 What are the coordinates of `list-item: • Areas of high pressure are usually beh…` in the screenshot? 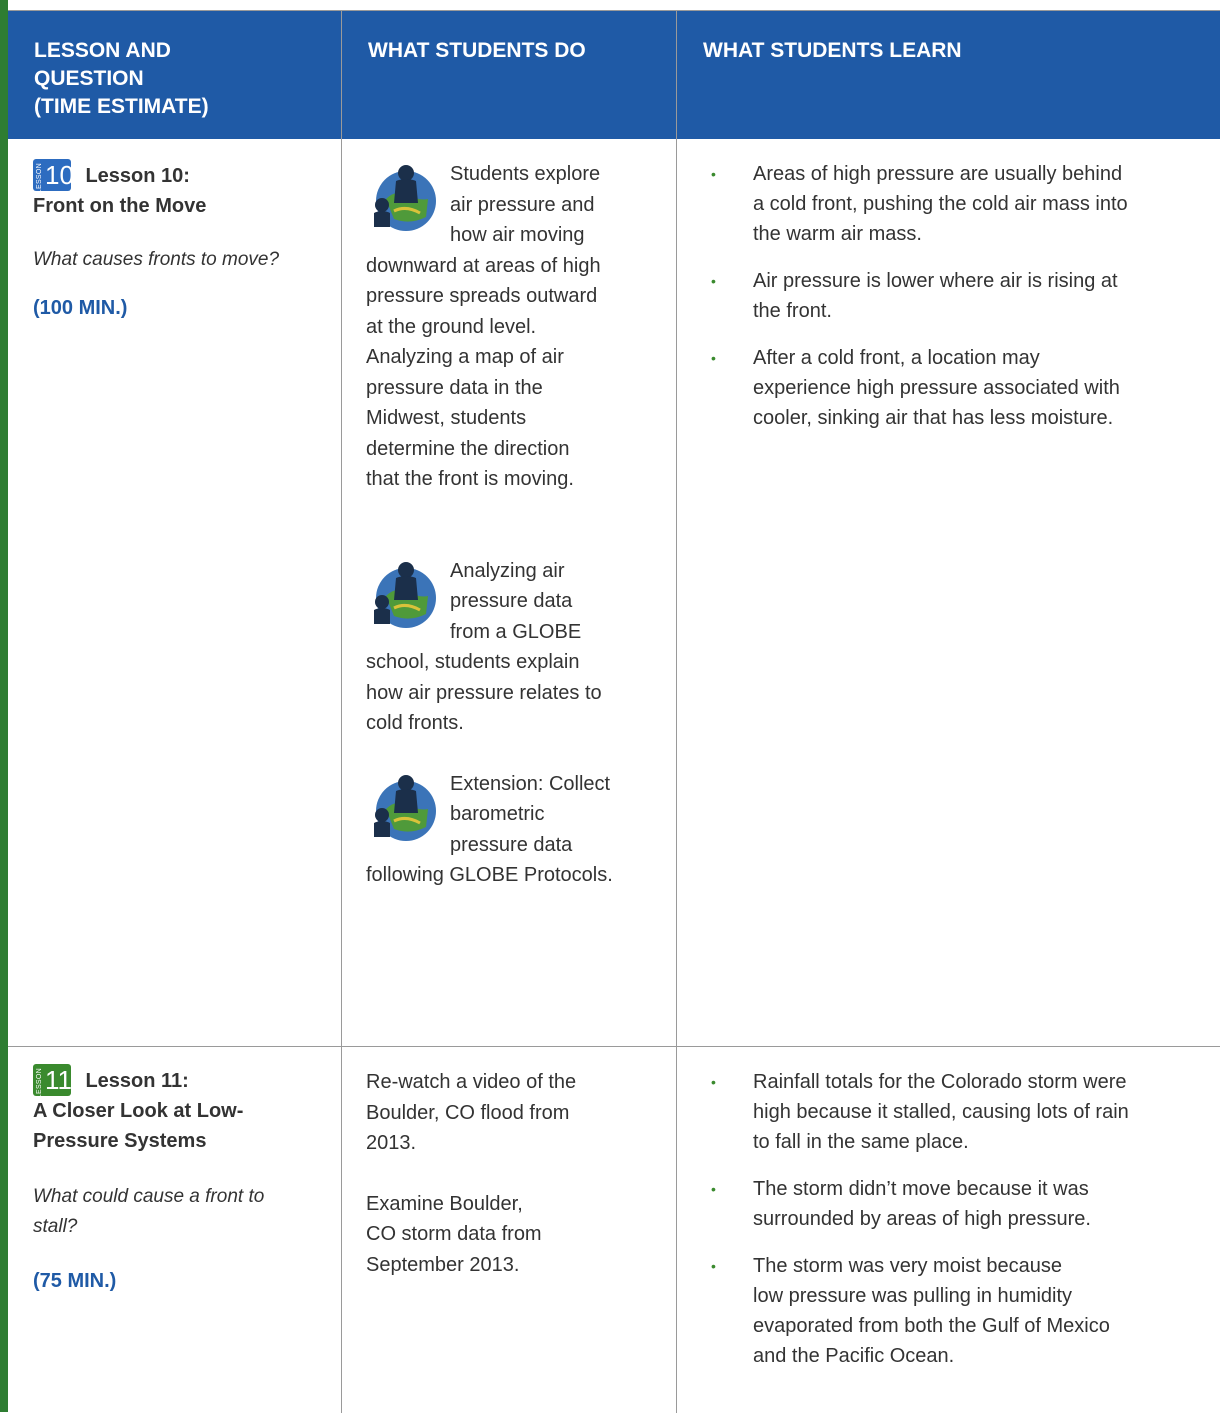 It's located at (959, 204).